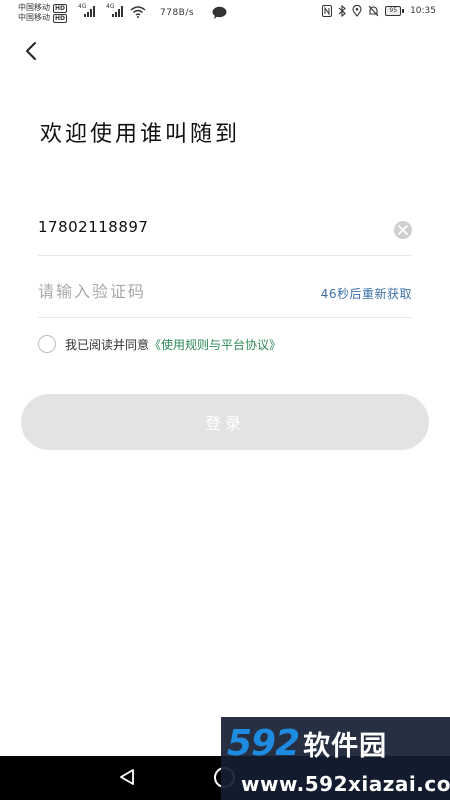 This screenshot has height=800, width=450. What do you see at coordinates (225, 422) in the screenshot?
I see `login-button: 登录` at bounding box center [225, 422].